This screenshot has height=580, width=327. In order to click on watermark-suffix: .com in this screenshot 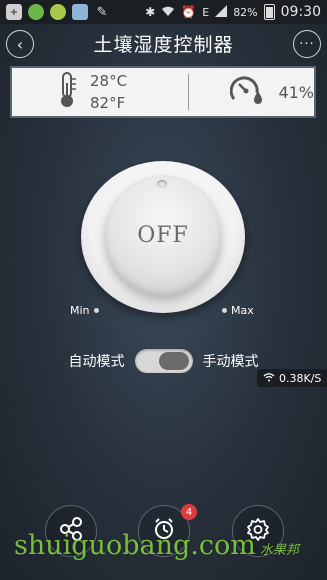, I will do `click(223, 545)`.